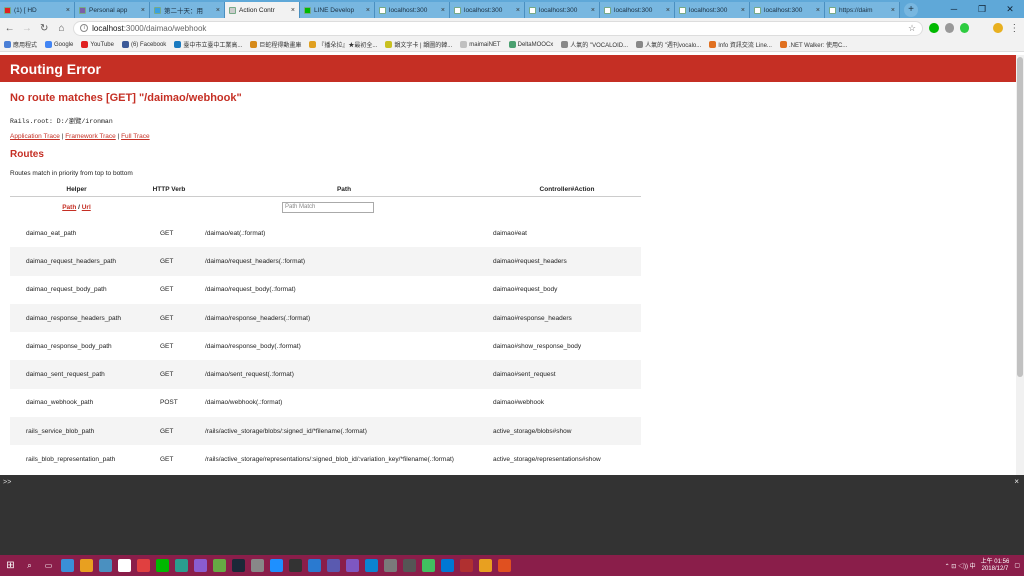 The image size is (1024, 576). I want to click on reload-button: ↻, so click(44, 28).